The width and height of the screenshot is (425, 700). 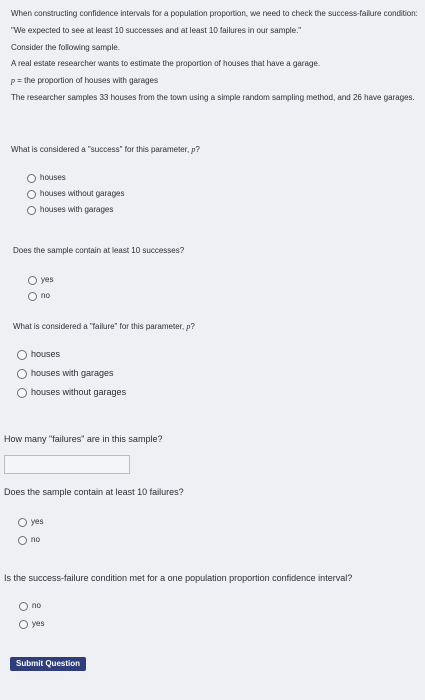 What do you see at coordinates (76, 178) in the screenshot?
I see `success-option-houses: houses` at bounding box center [76, 178].